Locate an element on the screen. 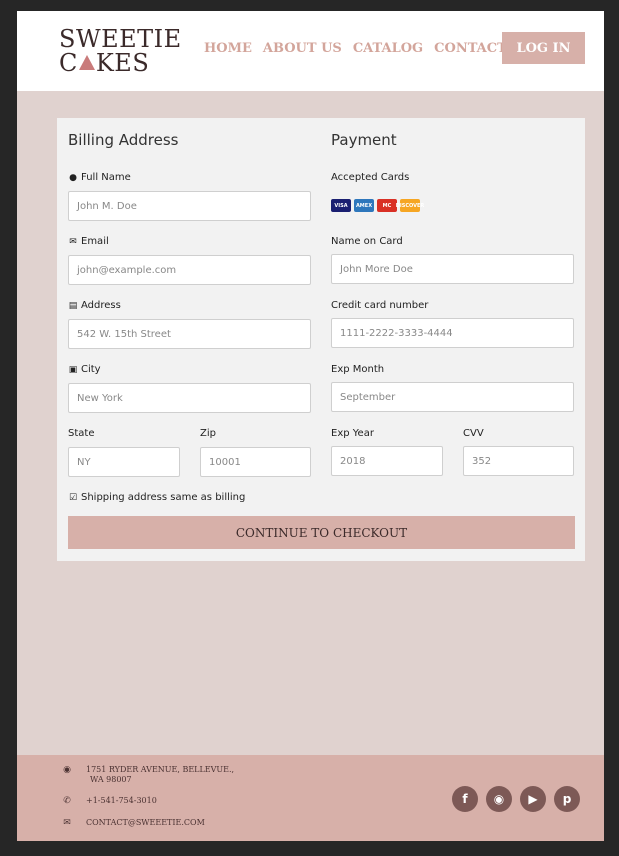  address-card-icon: ▤ is located at coordinates (73, 305).